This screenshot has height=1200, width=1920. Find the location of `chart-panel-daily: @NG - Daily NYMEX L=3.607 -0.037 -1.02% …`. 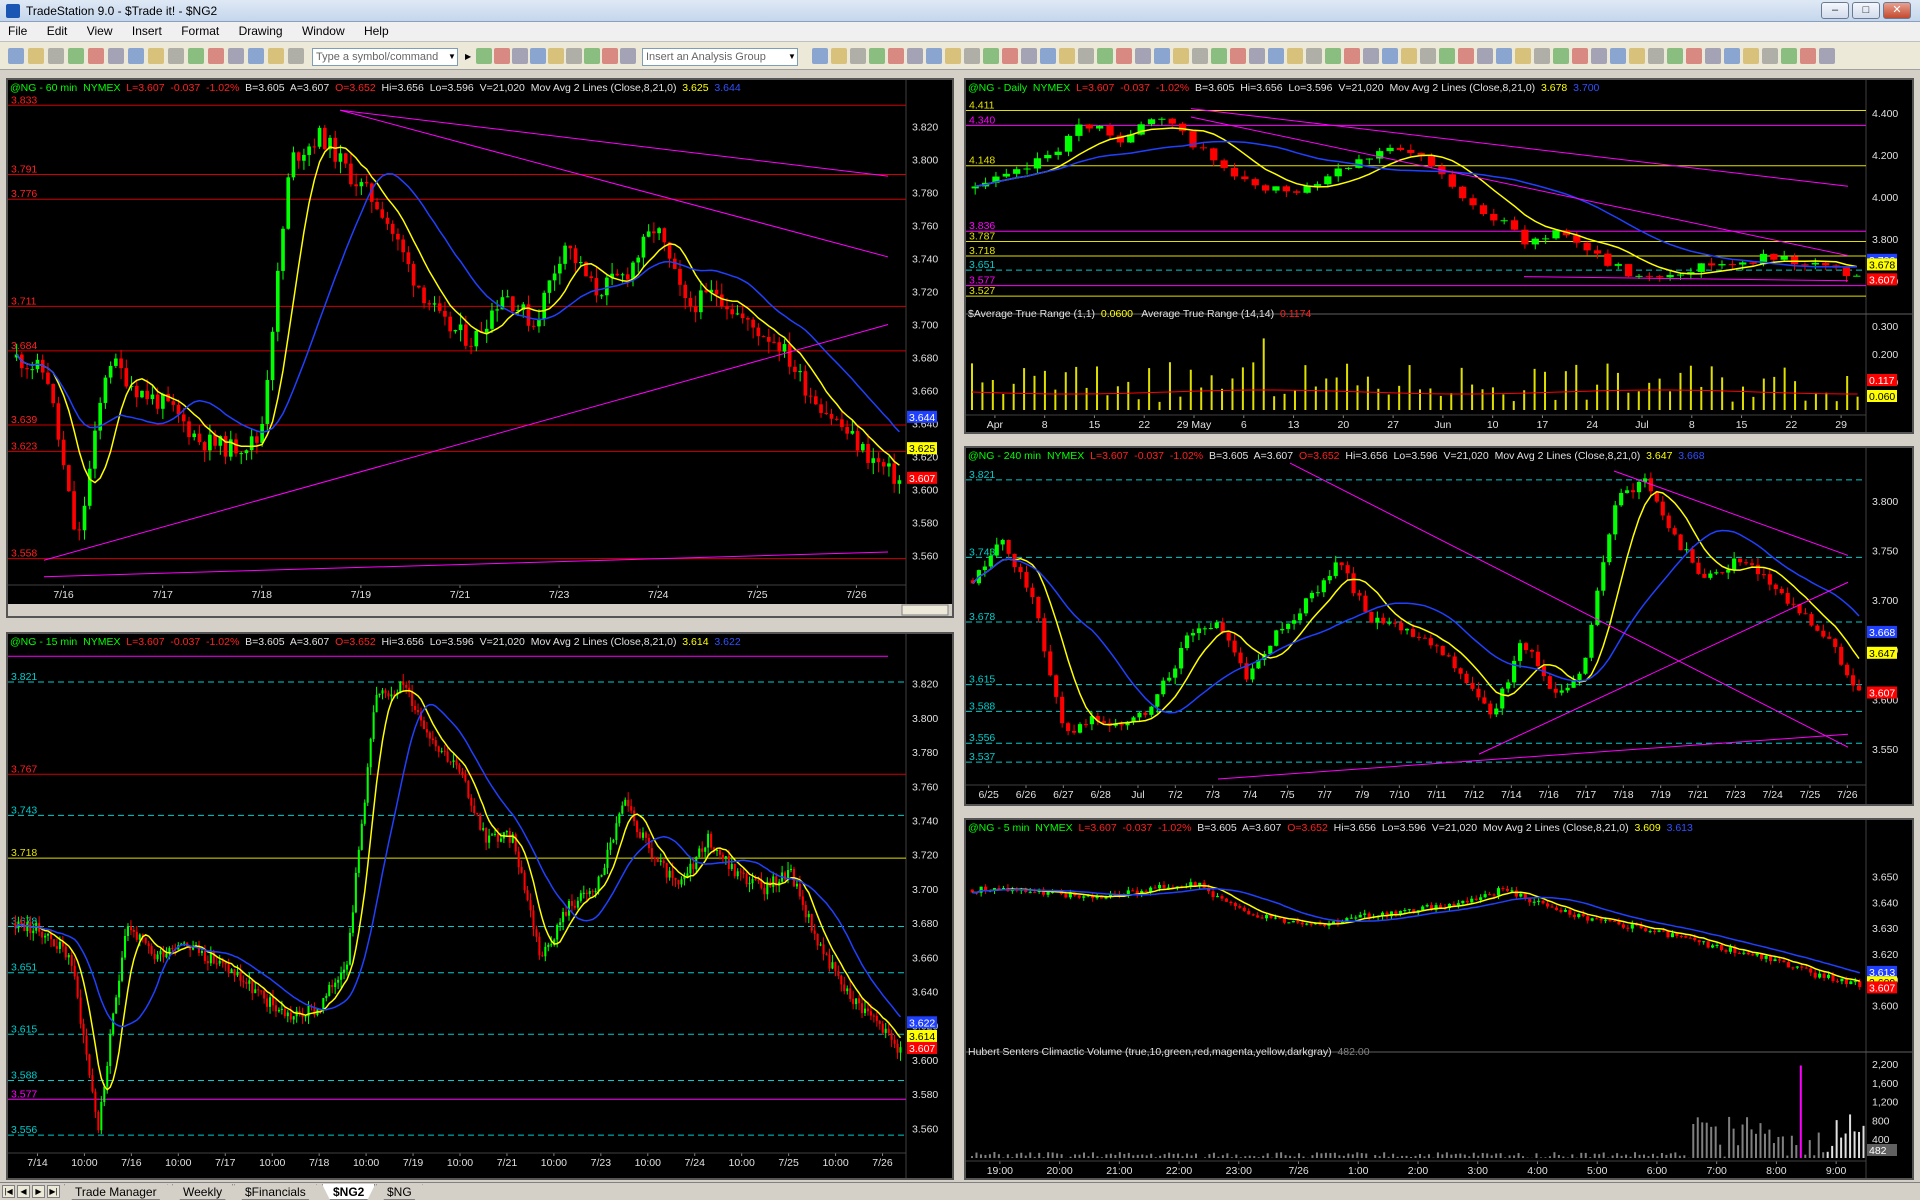

chart-panel-daily: @NG - Daily NYMEX L=3.607 -0.037 -1.02% … is located at coordinates (1439, 256).